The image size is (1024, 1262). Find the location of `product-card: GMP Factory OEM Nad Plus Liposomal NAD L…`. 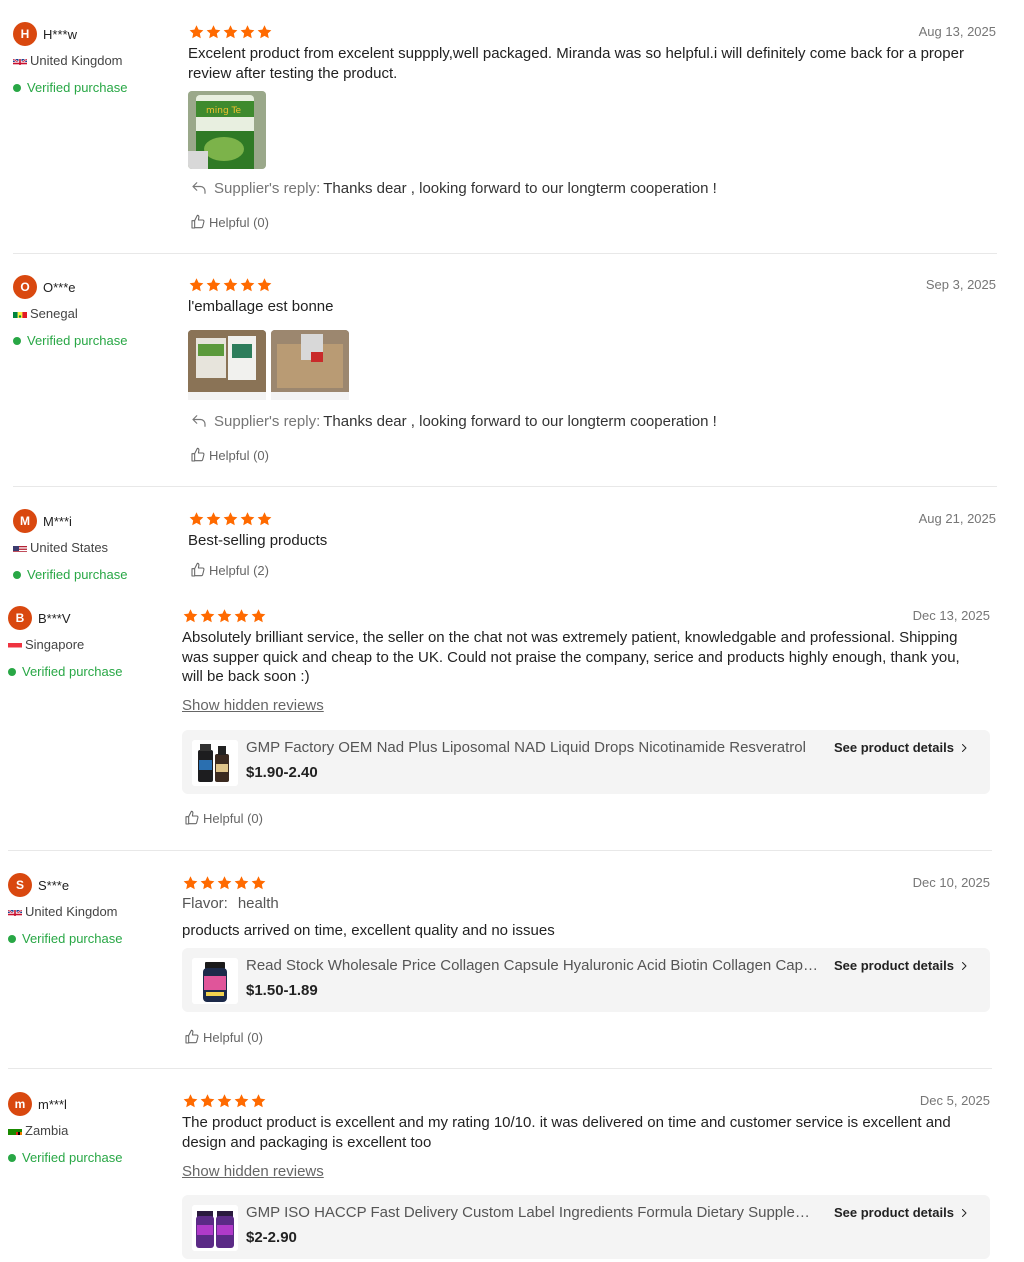

product-card: GMP Factory OEM Nad Plus Liposomal NAD L… is located at coordinates (586, 762).